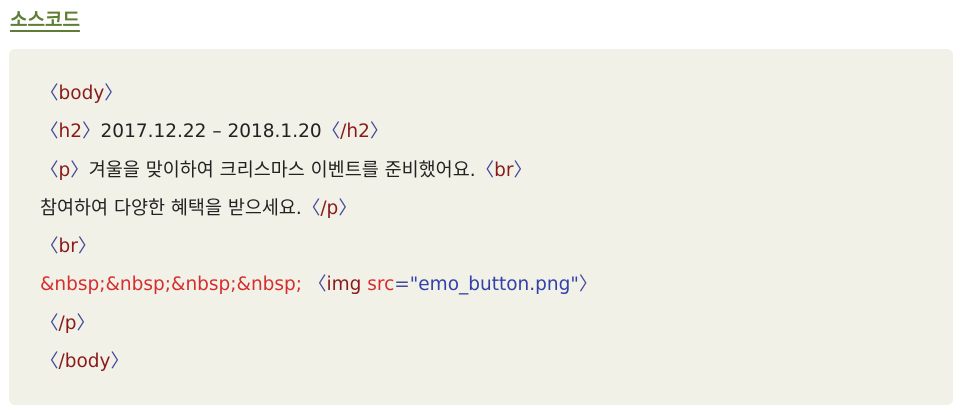  I want to click on tag-name: body, so click(81, 93).